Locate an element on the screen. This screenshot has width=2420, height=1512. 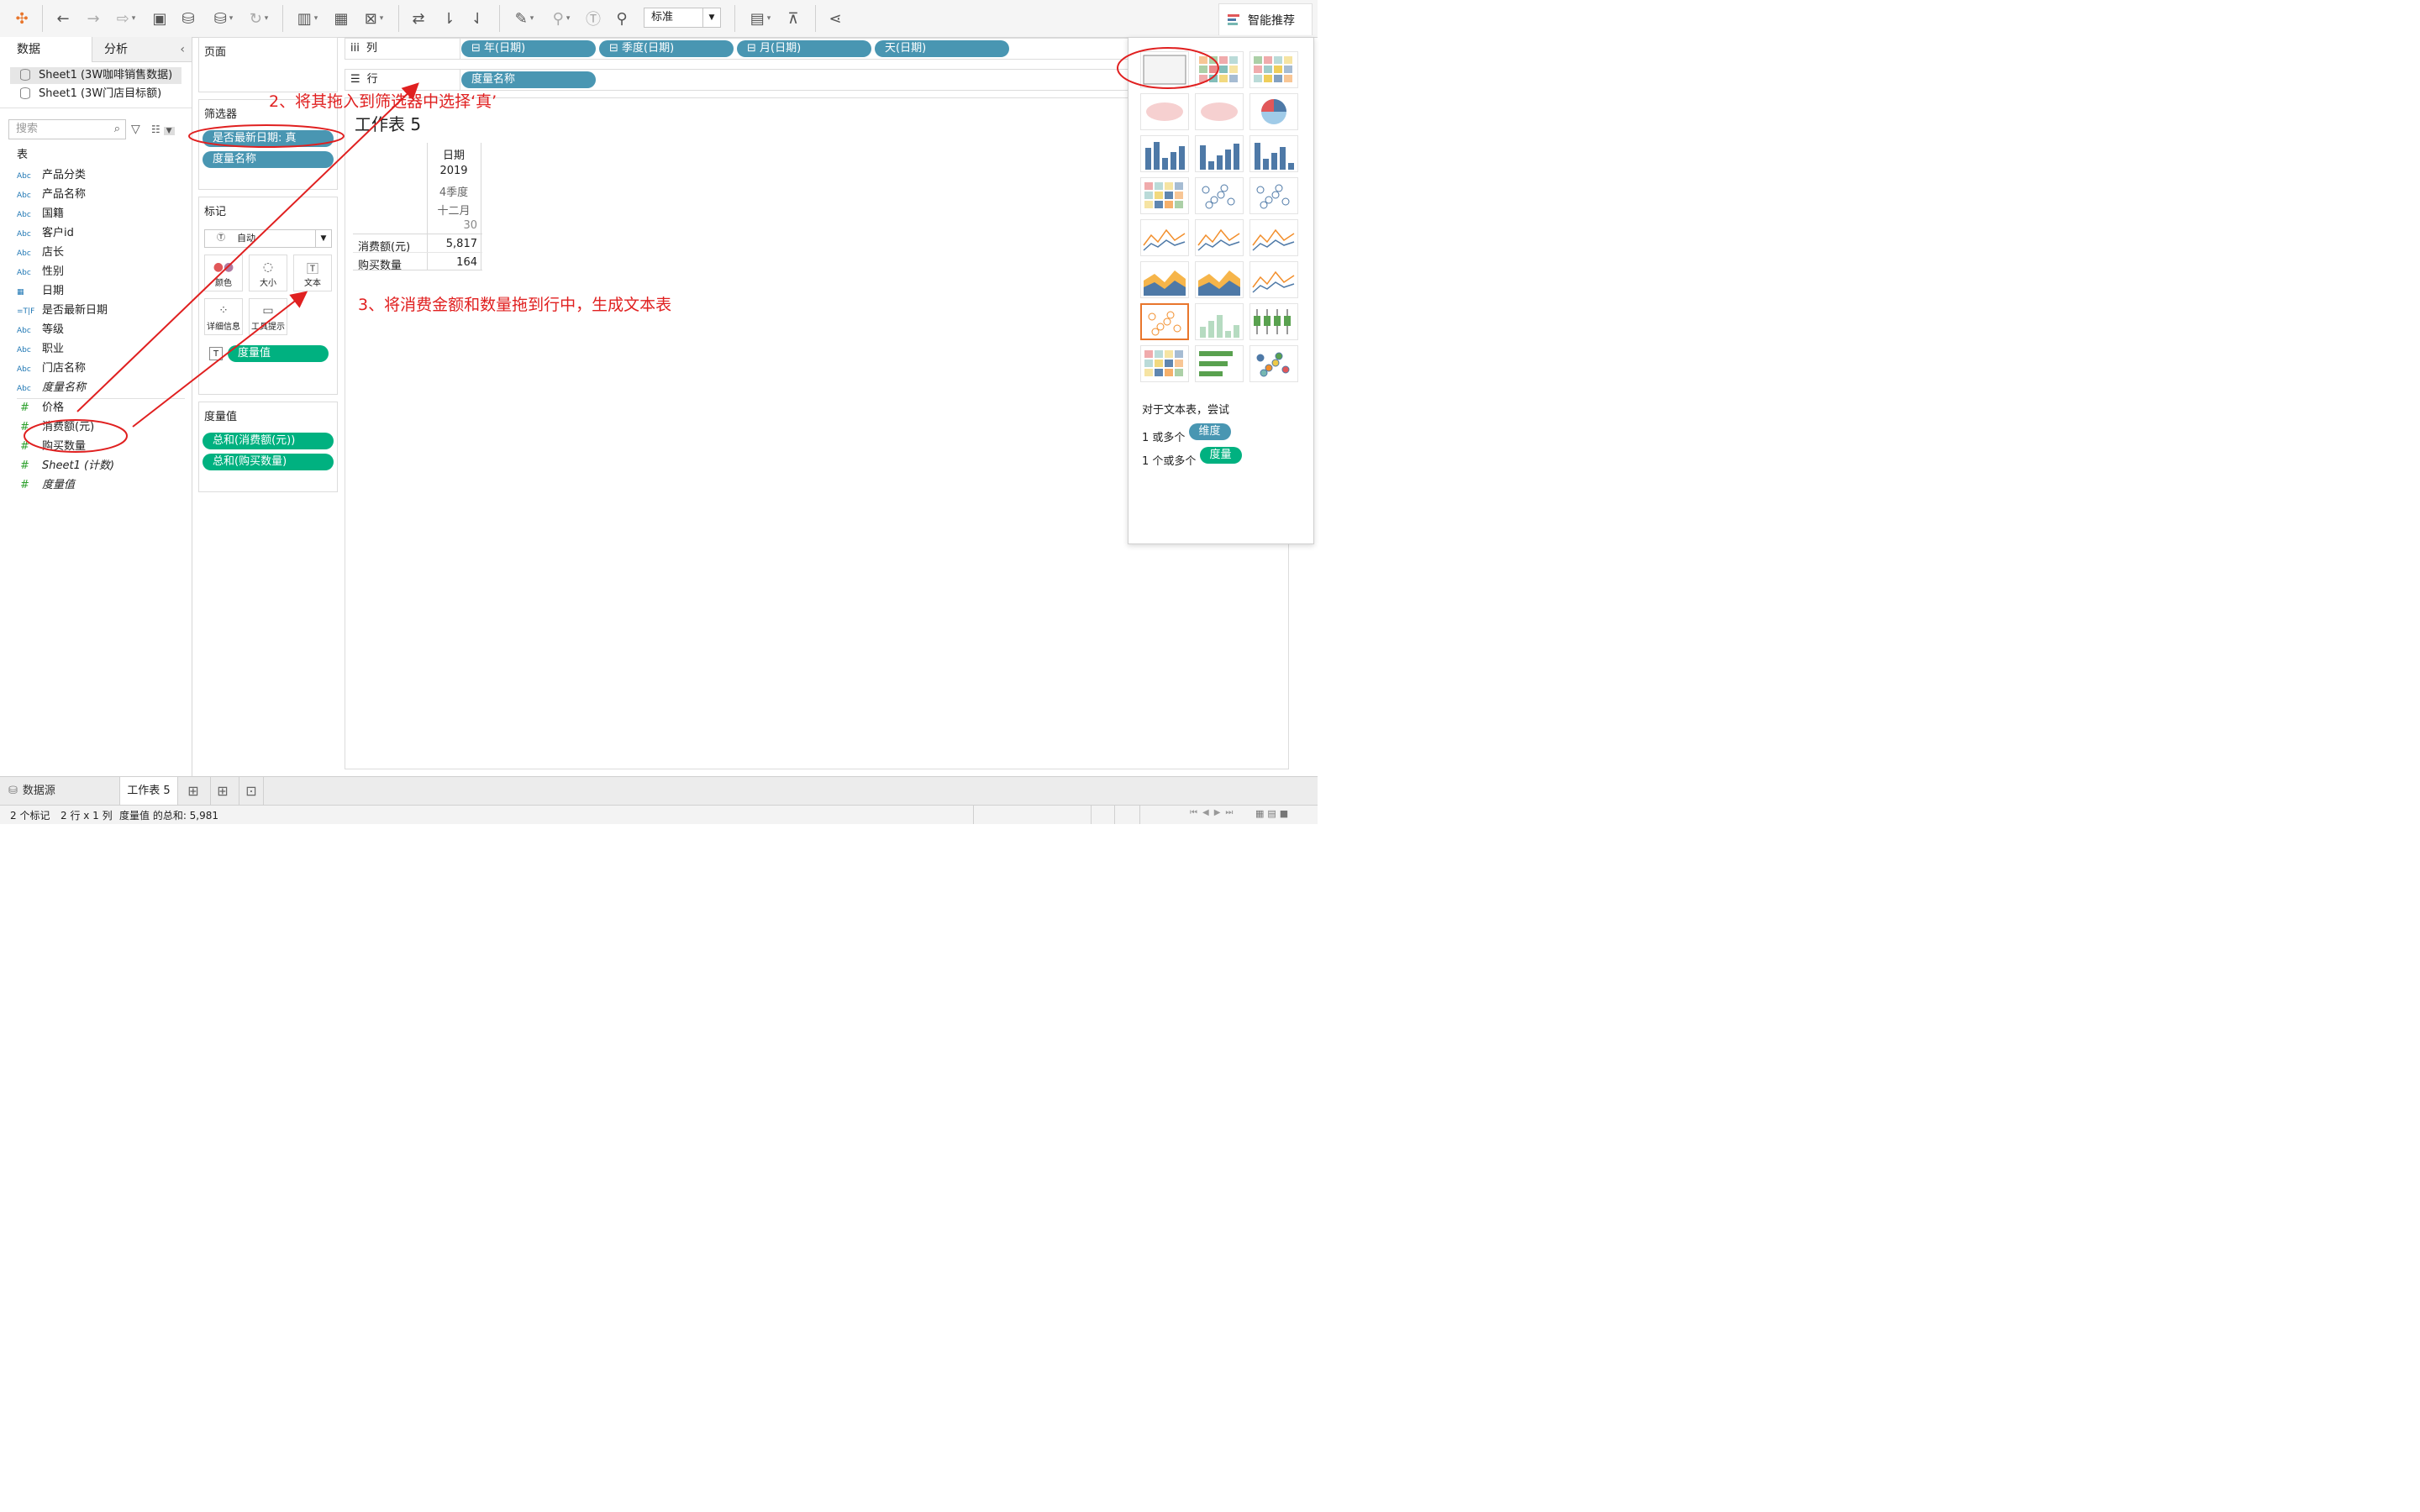
measure-values-card: 度量值 总和(消费额(元)) 总和(购买数量) is located at coordinates (268, 447).